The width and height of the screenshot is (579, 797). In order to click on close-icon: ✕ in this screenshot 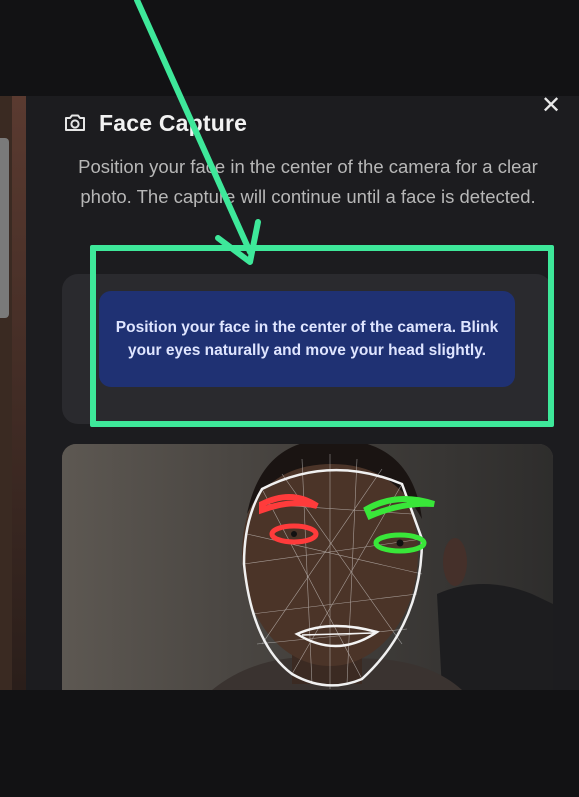, I will do `click(551, 105)`.